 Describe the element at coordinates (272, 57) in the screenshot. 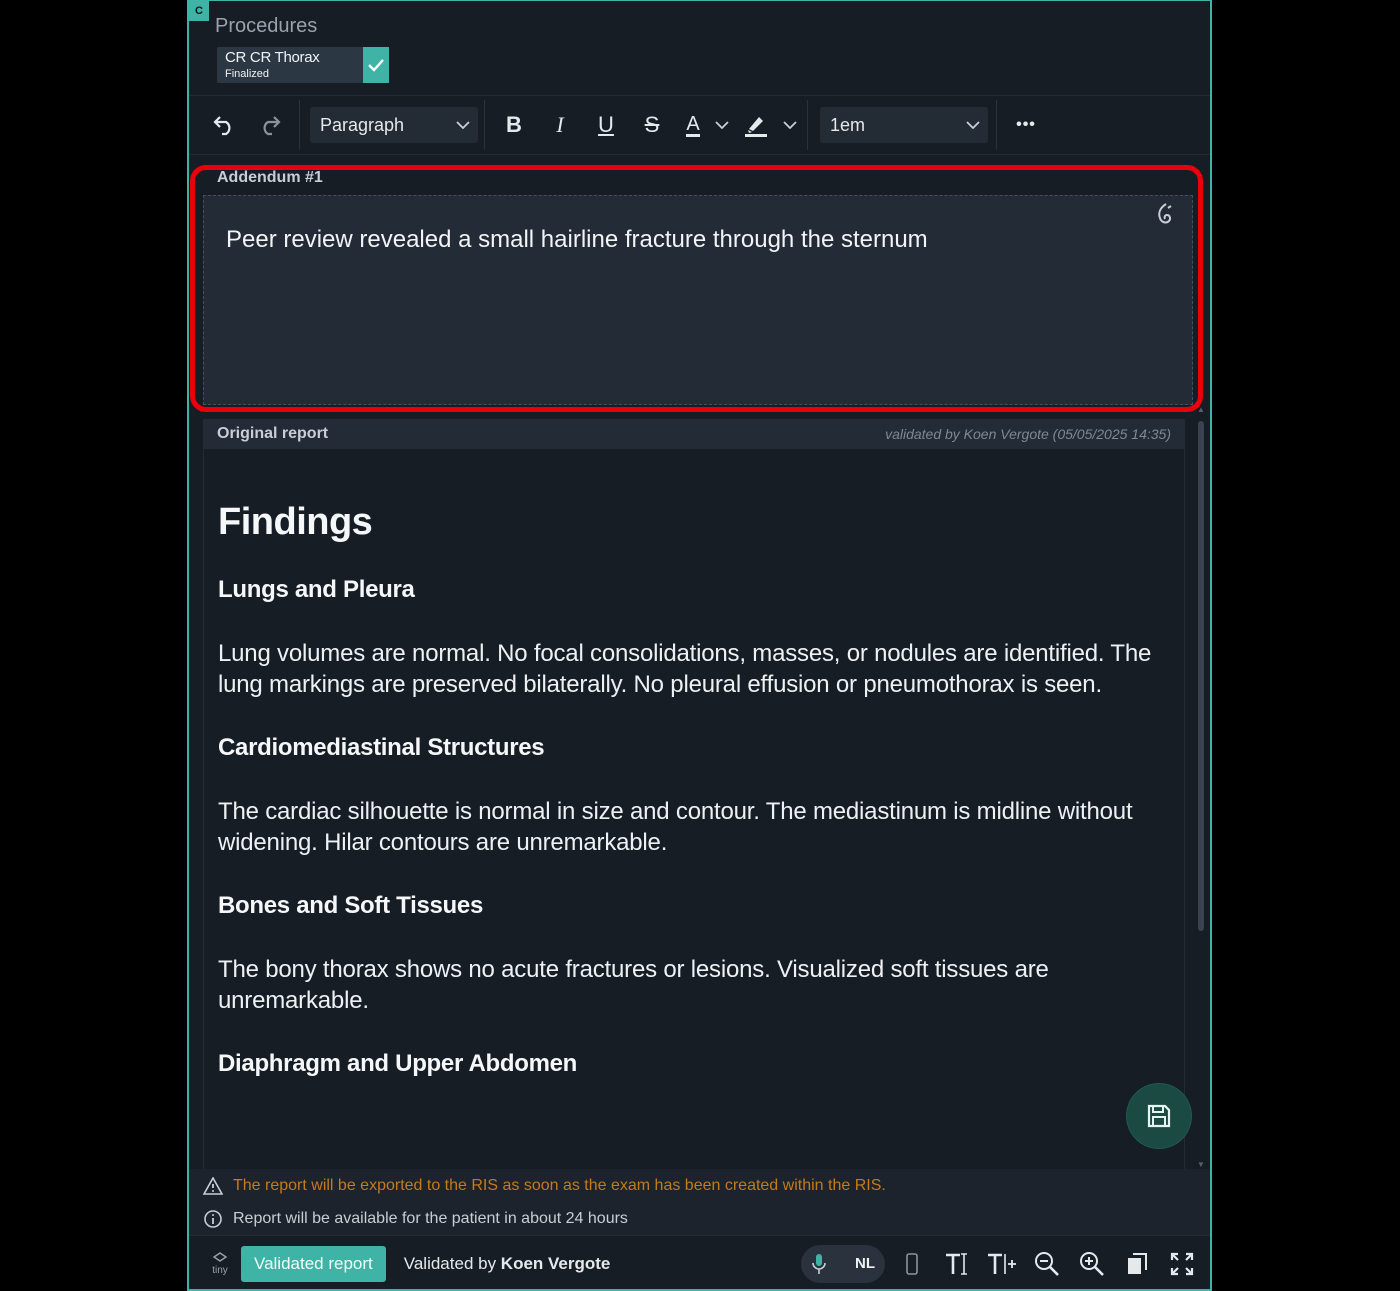

I see `procedure-name: CR CR Thorax` at that location.